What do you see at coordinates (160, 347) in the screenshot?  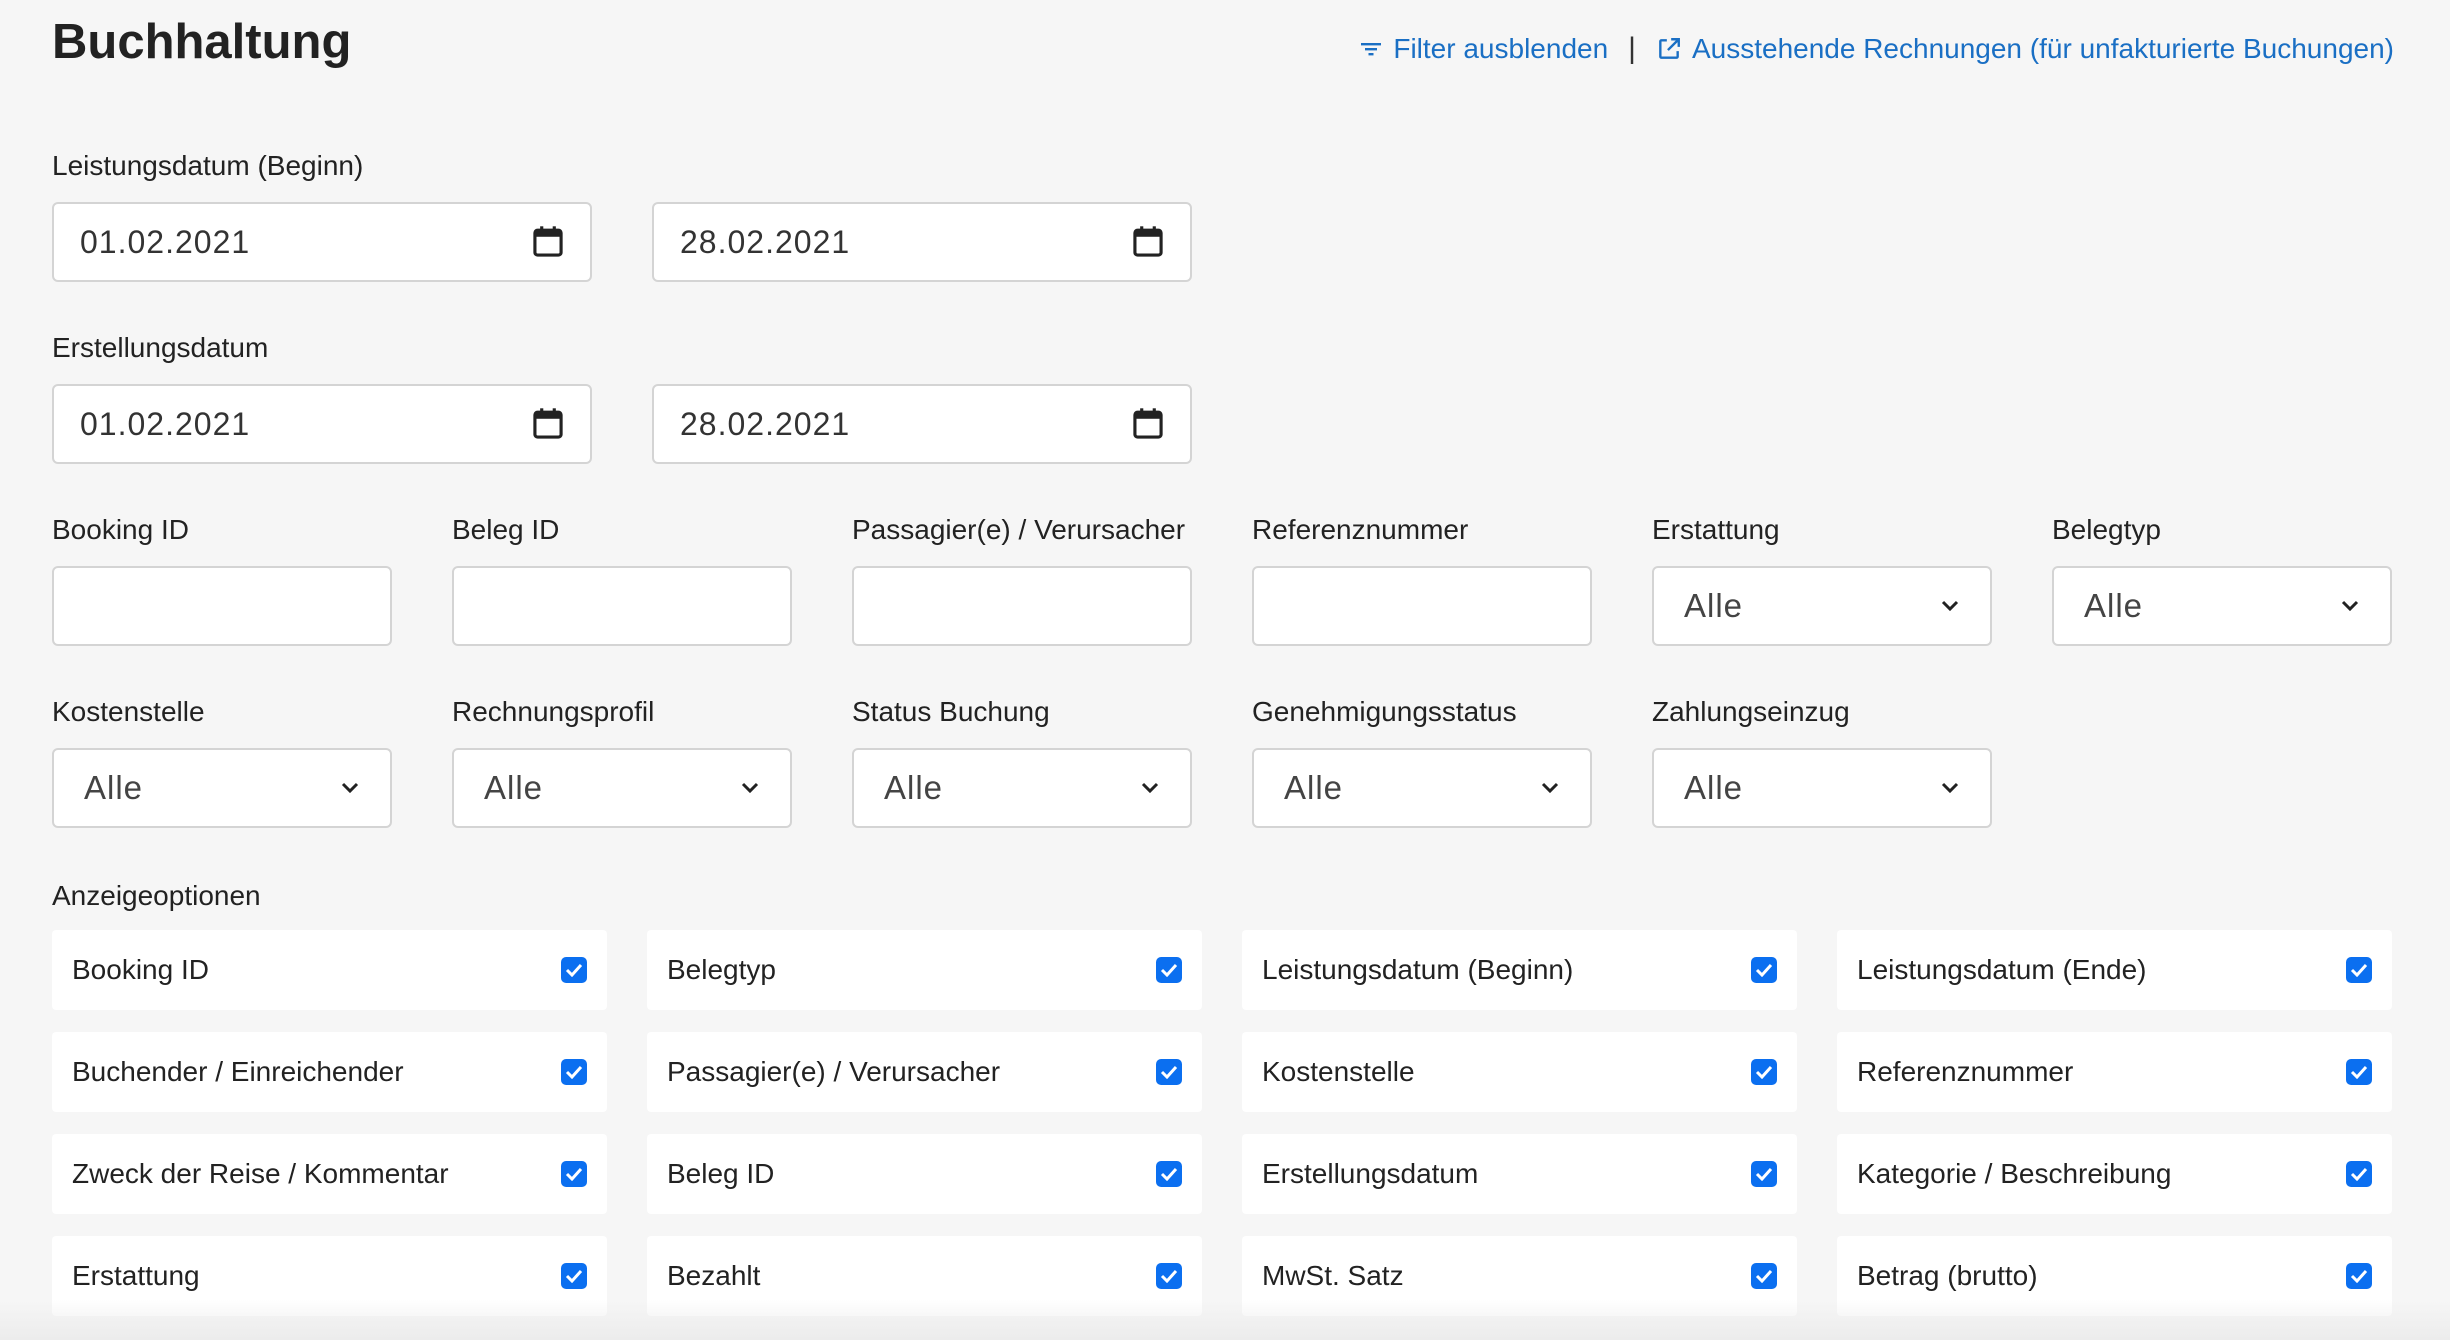 I see `creation-date-label: Erstellungsdatum` at bounding box center [160, 347].